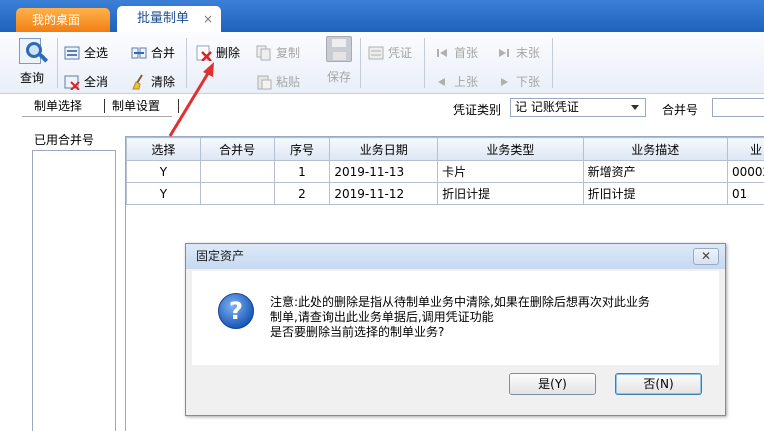  I want to click on first-label: 首张, so click(466, 53).